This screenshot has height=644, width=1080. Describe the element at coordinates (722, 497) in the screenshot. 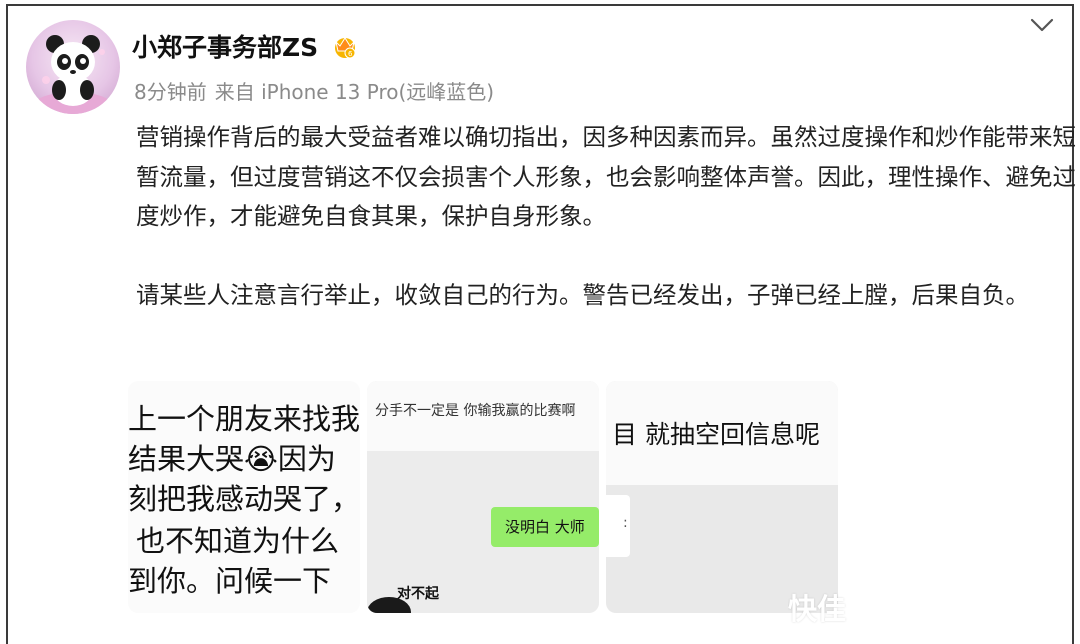

I see `post-image-3: 目 就抽空回信息呢 :` at that location.